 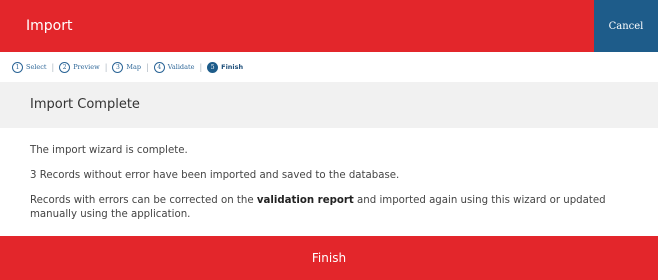 I want to click on step-label: Map, so click(x=134, y=67).